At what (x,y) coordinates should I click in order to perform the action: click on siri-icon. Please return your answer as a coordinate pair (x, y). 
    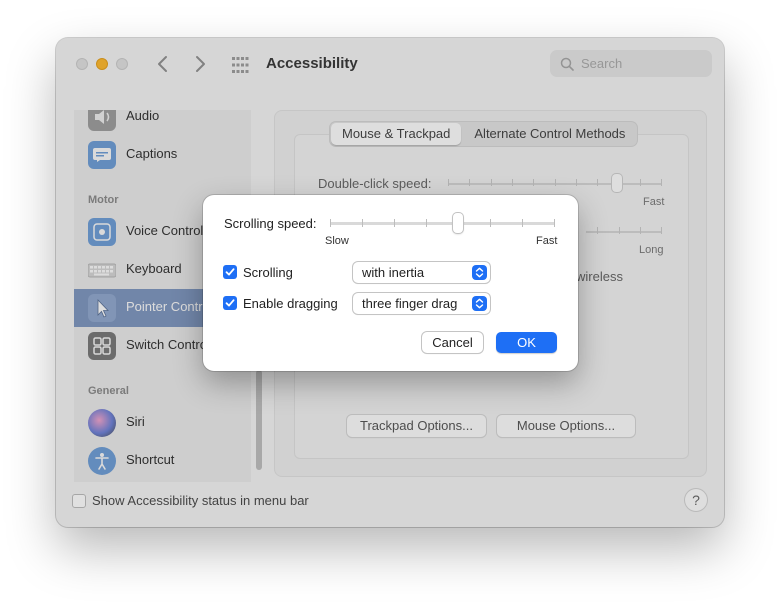
    Looking at the image, I should click on (102, 423).